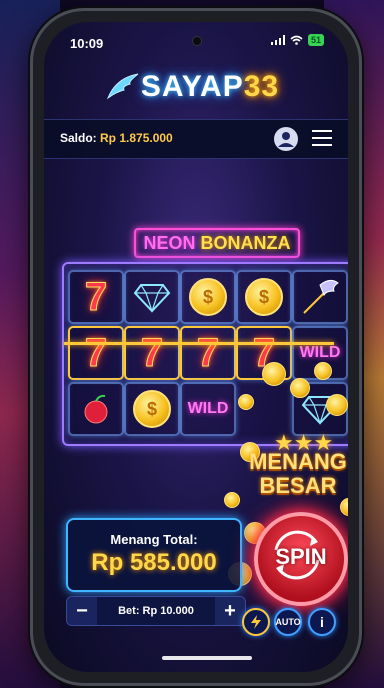 The width and height of the screenshot is (384, 688). I want to click on diamond-icon, so click(152, 298).